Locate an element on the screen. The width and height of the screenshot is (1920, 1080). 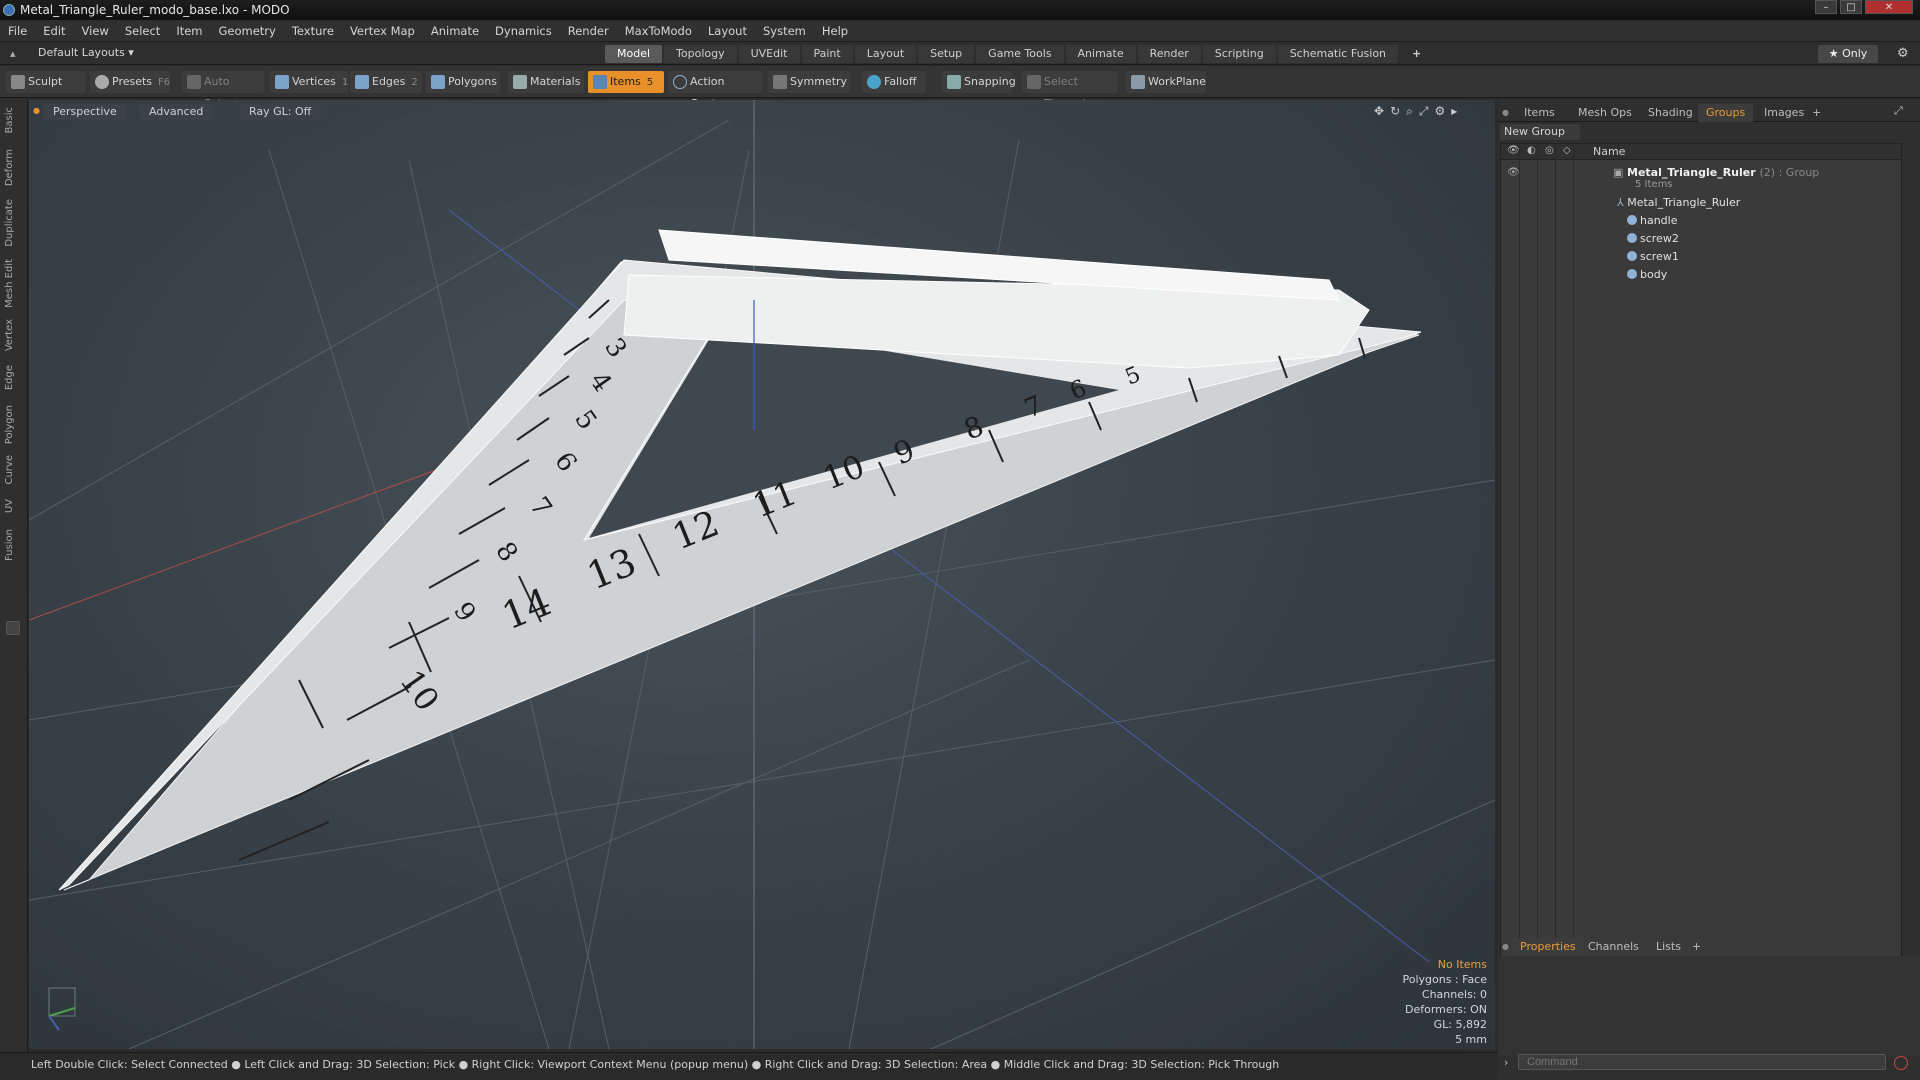
tab-lists: Lists is located at coordinates (1668, 947).